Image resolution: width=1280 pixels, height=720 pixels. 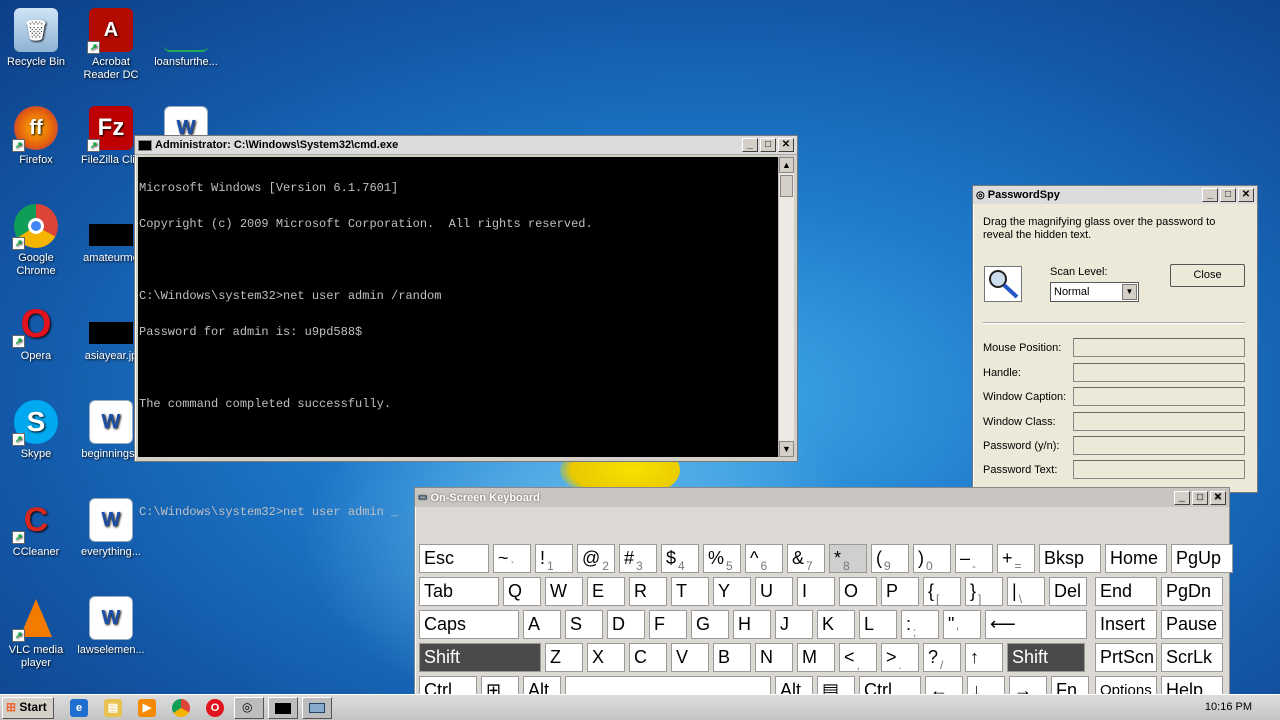 I want to click on vertical-scrollbar: ▲ ▼, so click(x=786, y=307).